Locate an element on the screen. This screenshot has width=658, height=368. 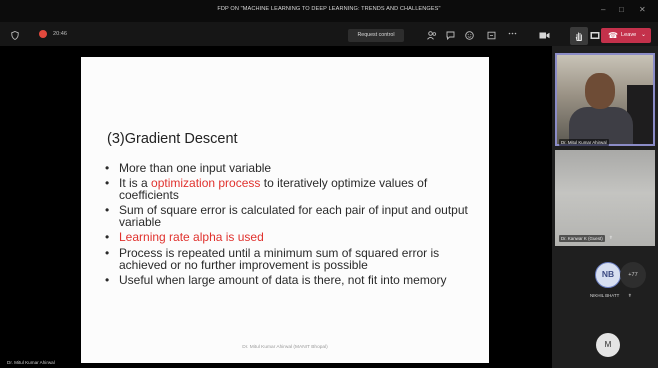
slide-title: (3)Gradient Descent is located at coordinates (172, 139).